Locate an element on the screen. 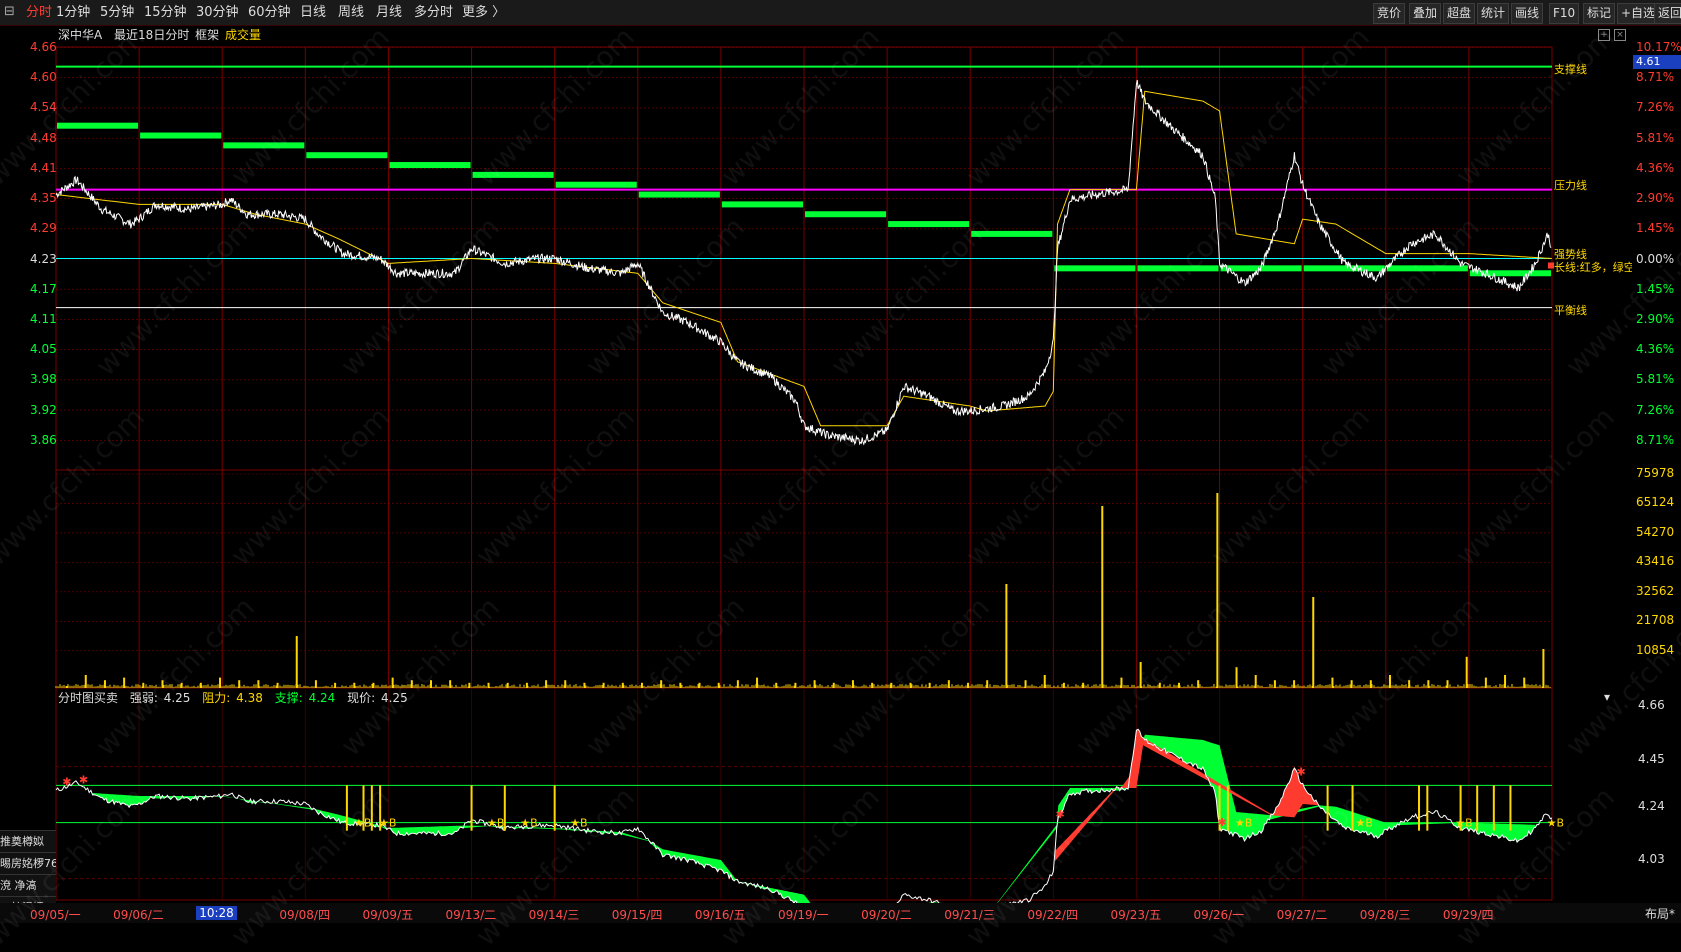  volume-tick: 10854 is located at coordinates (1655, 649).